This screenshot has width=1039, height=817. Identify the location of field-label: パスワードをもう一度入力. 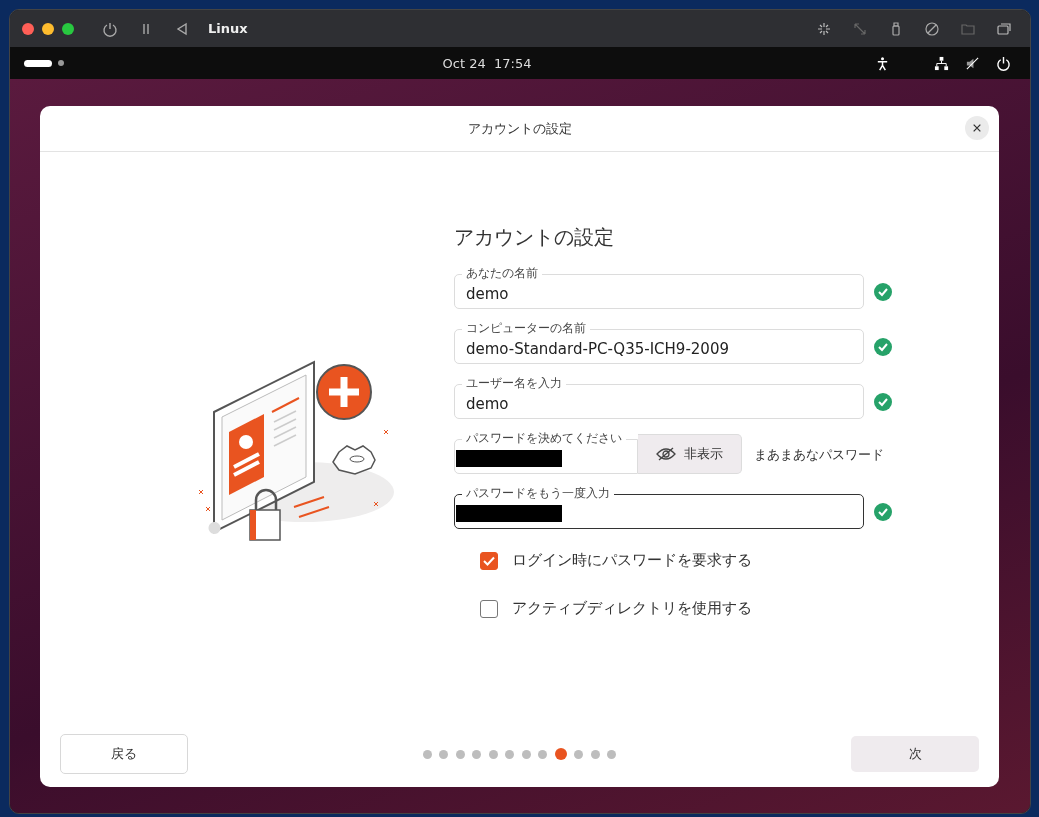
(538, 493).